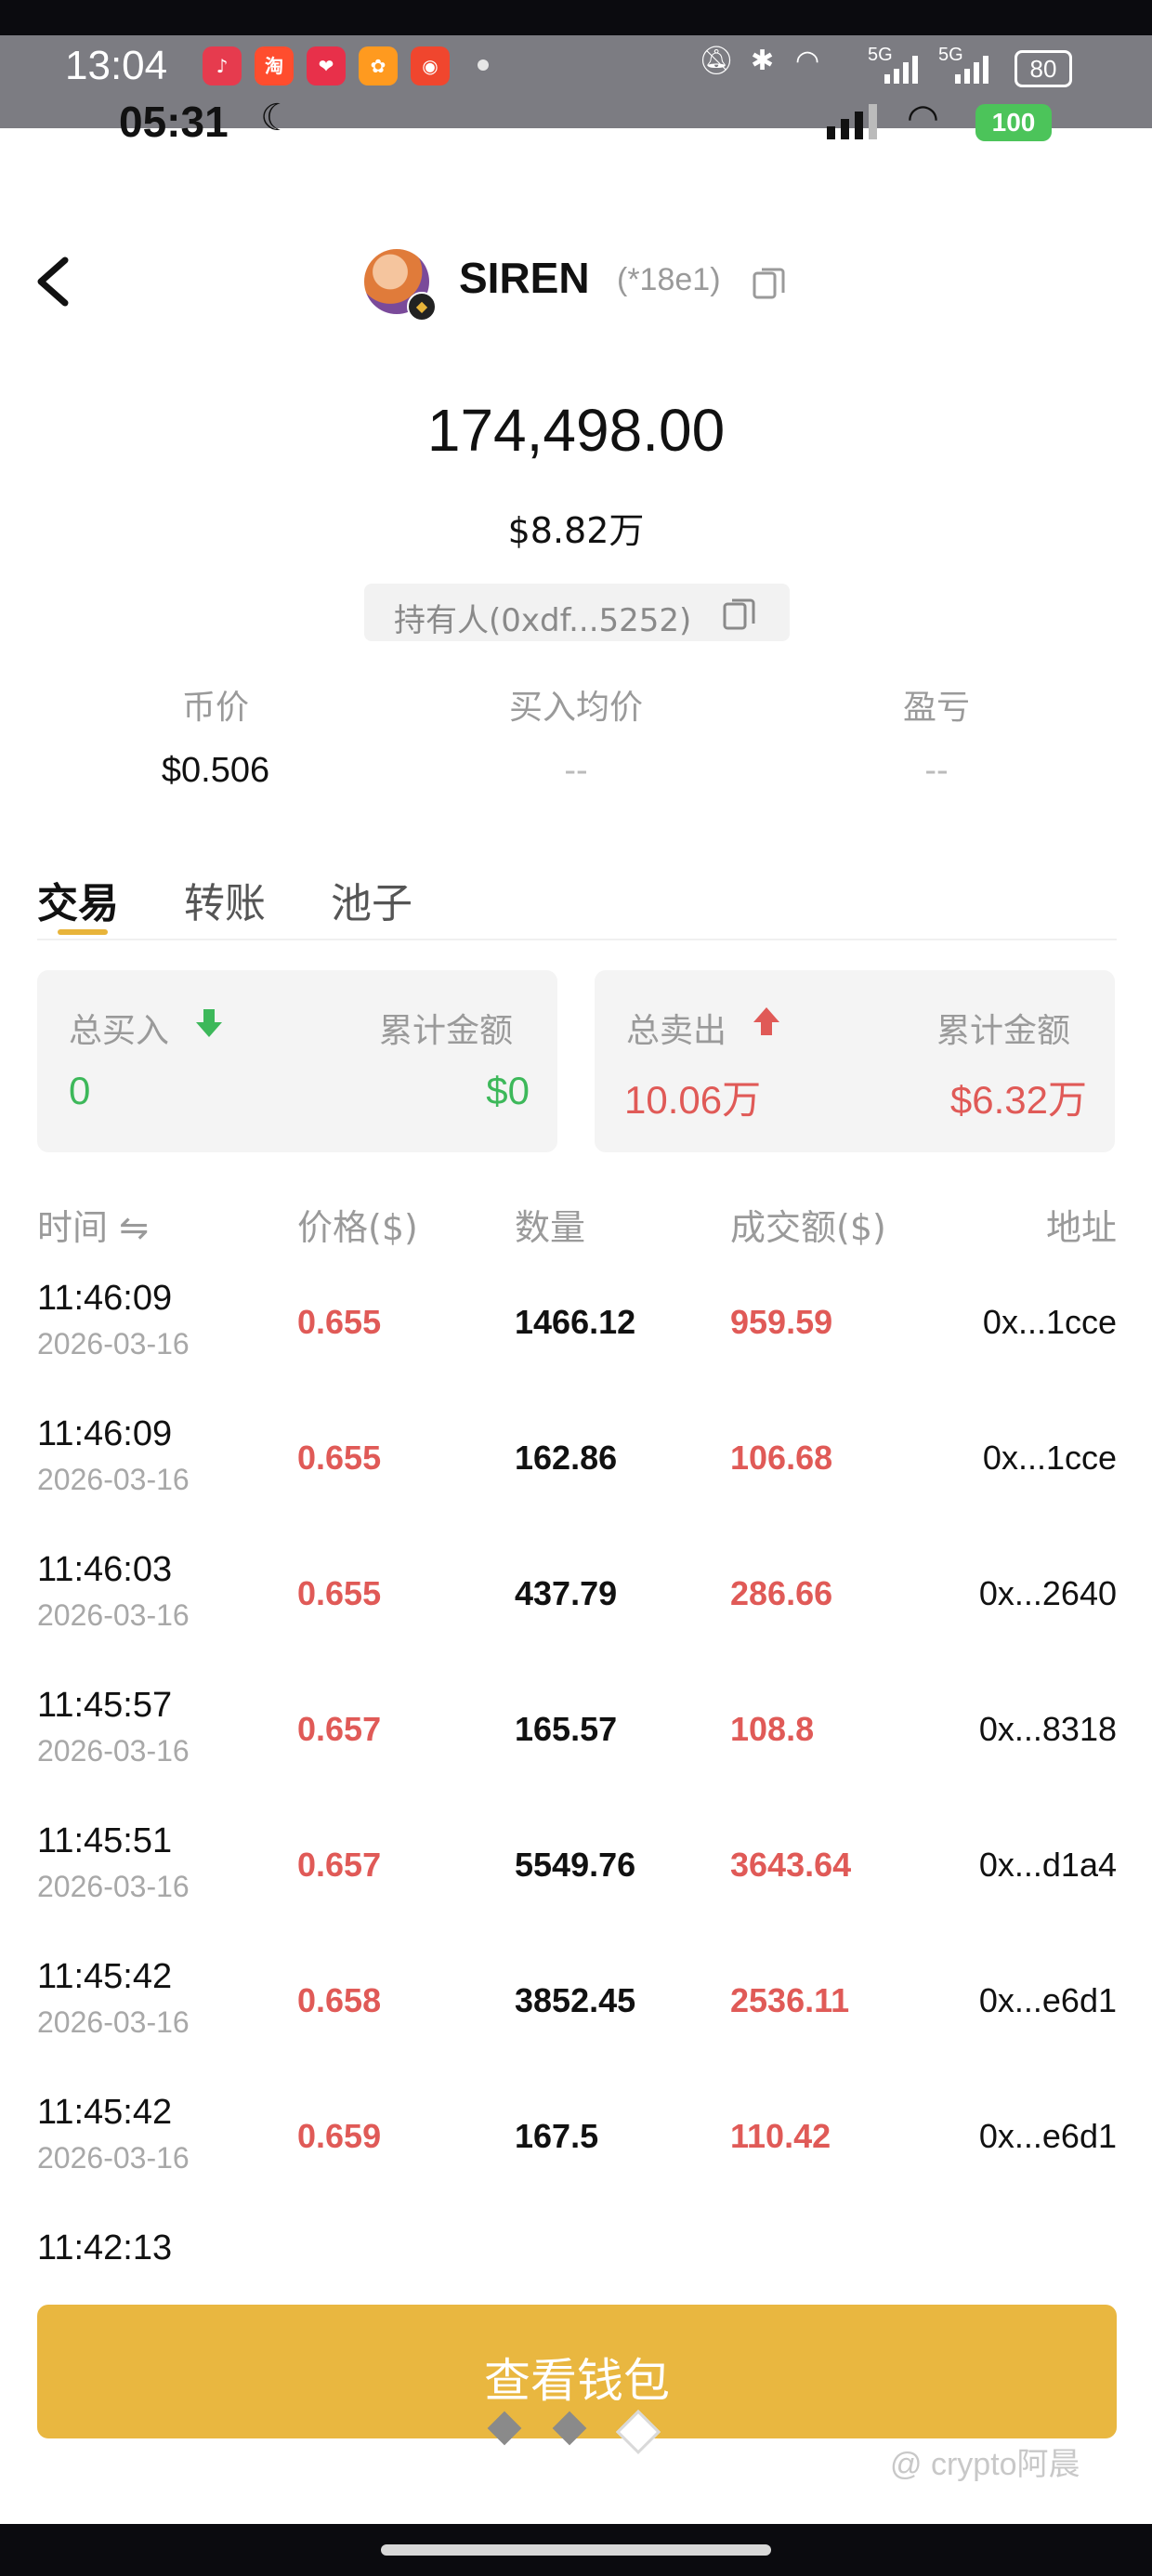 This screenshot has width=1152, height=2576. Describe the element at coordinates (550, 1227) in the screenshot. I see `column-quantity: 数量` at that location.